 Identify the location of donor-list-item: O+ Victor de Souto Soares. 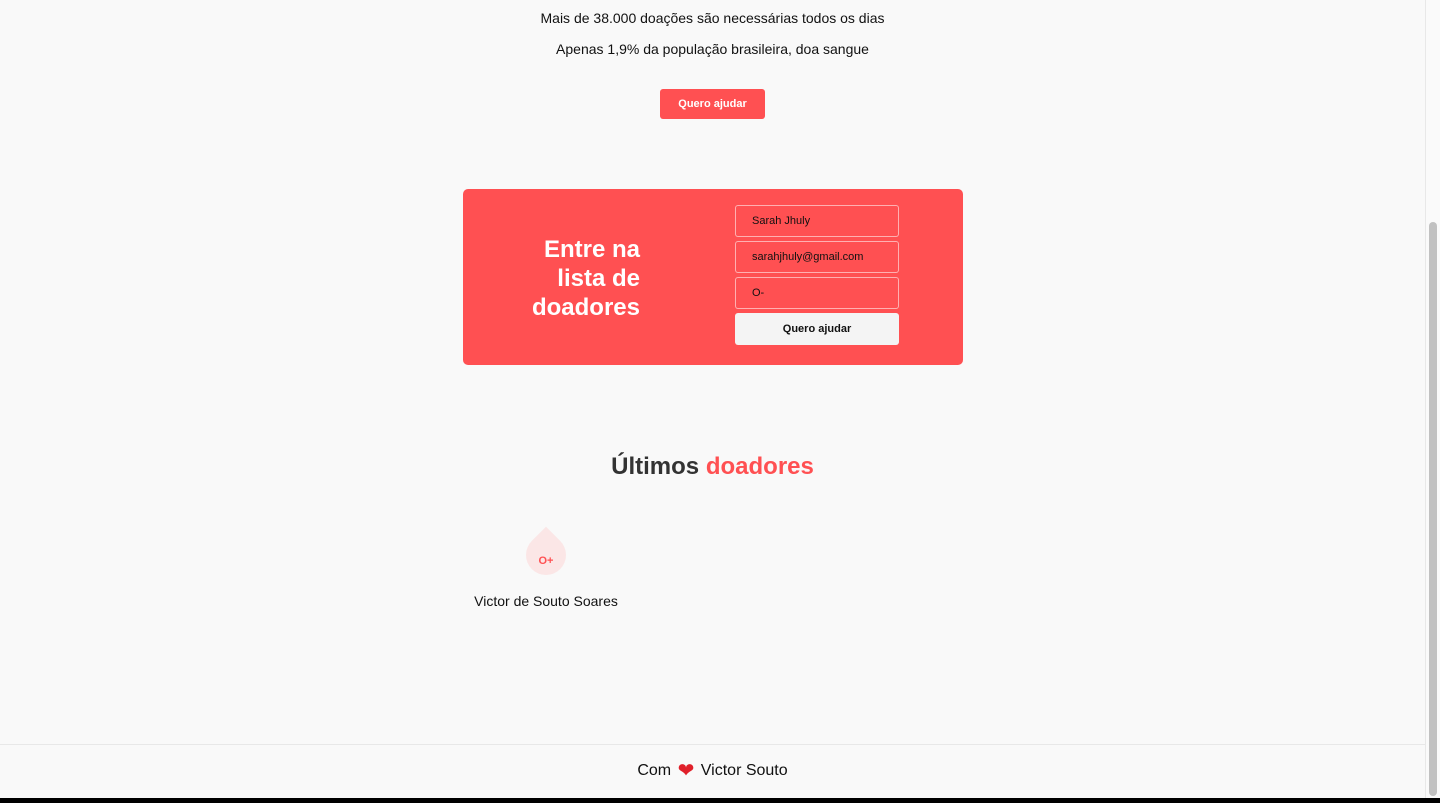
(546, 569).